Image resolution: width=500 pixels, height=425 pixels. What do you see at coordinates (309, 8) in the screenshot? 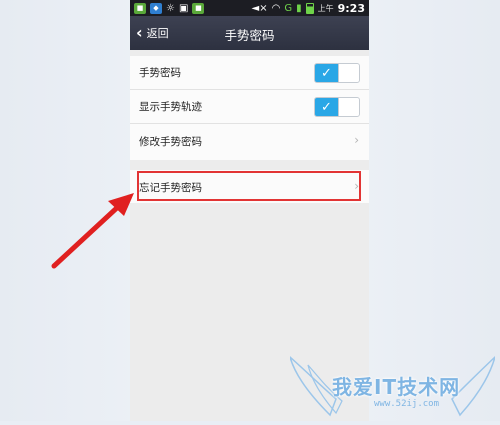
I see `battery-icon` at bounding box center [309, 8].